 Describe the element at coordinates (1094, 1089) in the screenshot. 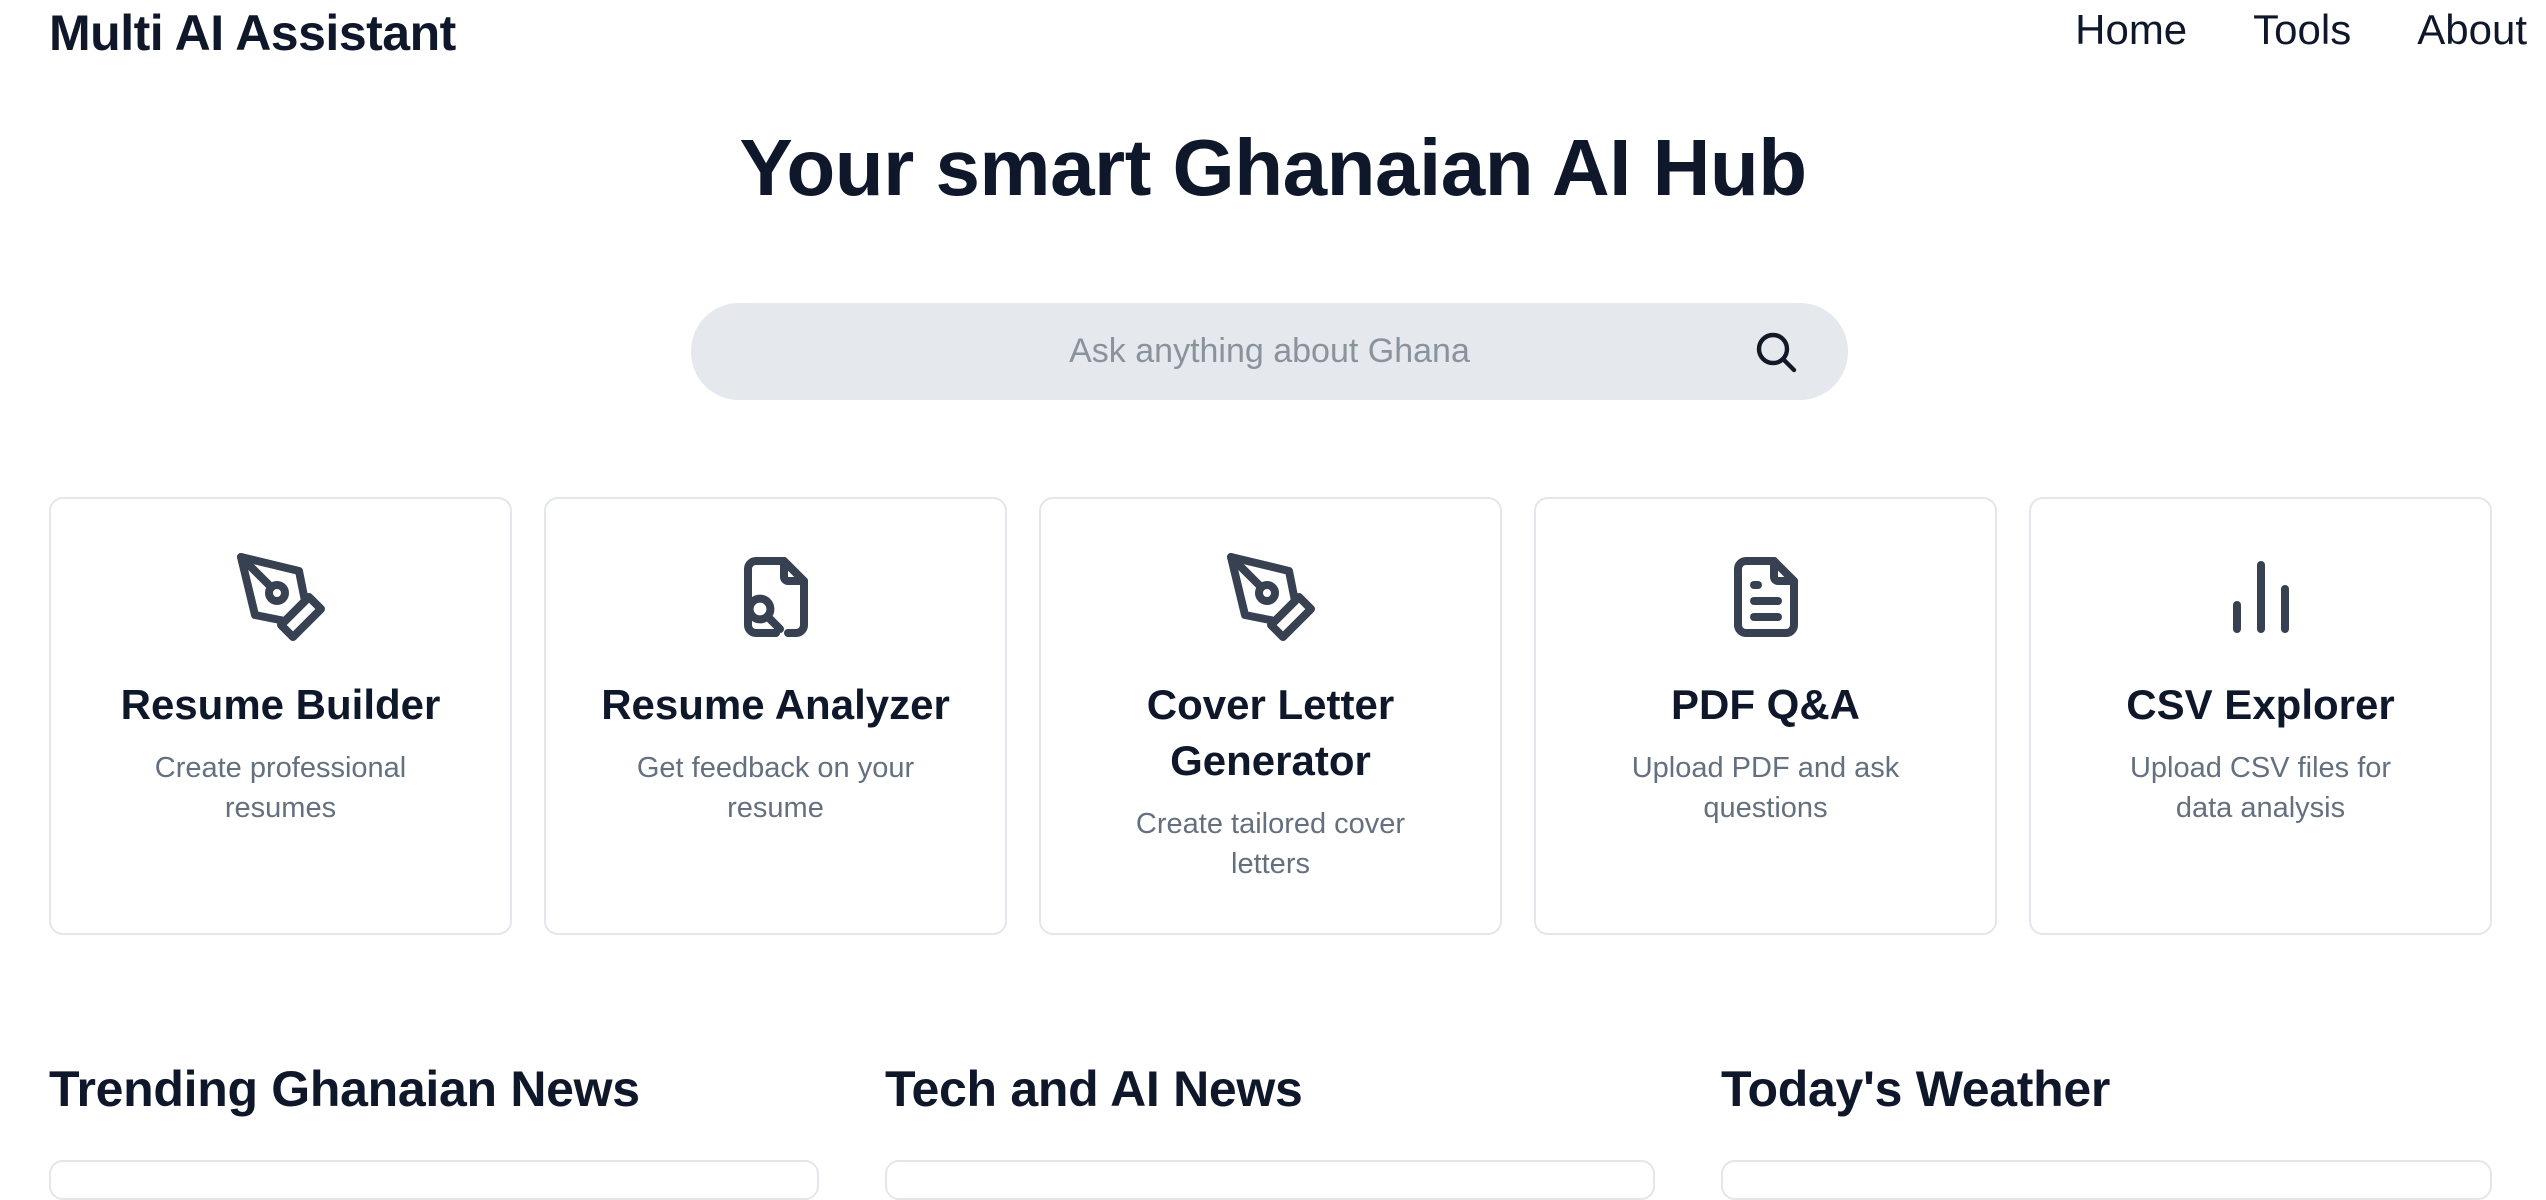

I see `section-title-tech-news: Tech and AI News` at that location.